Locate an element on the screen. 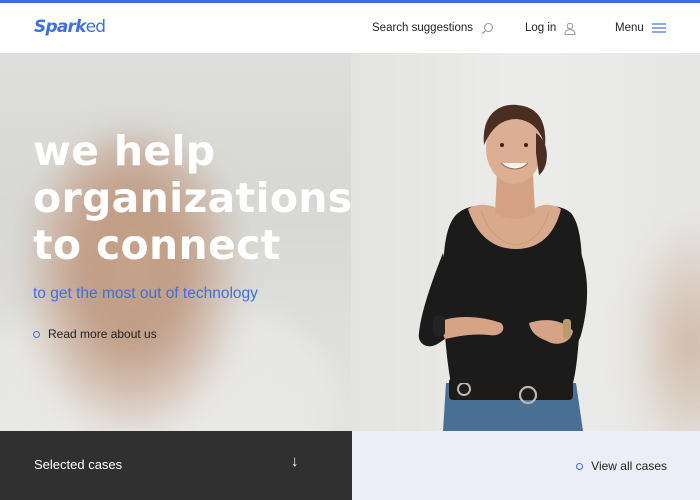 The width and height of the screenshot is (700, 500). search-icon is located at coordinates (487, 28).